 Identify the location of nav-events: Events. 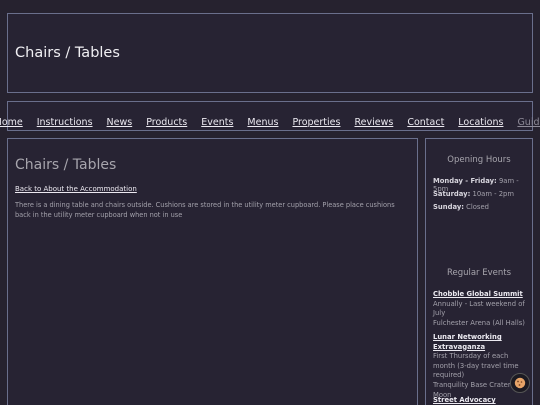
(217, 122).